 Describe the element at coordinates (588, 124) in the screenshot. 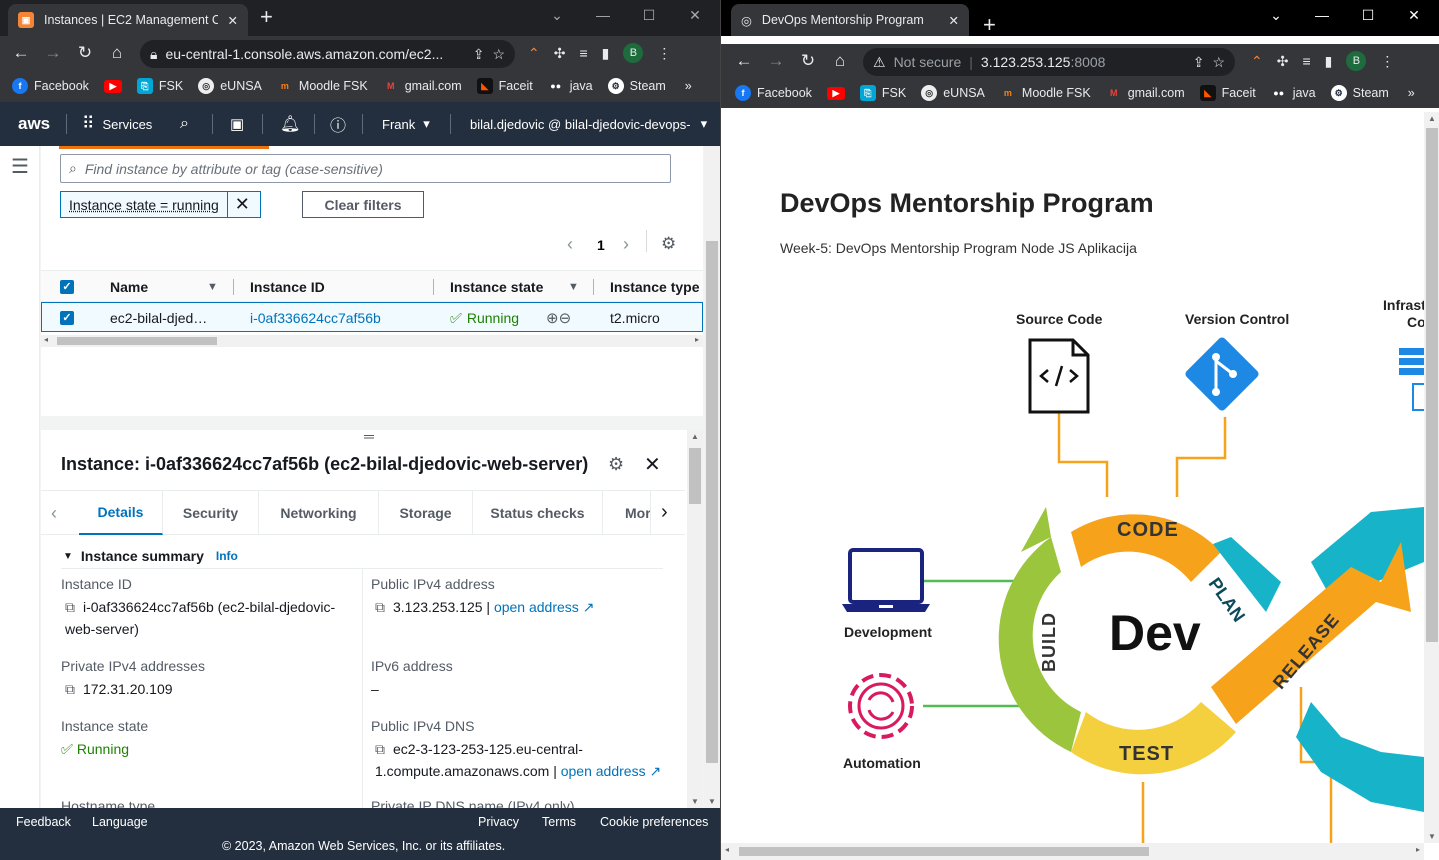

I see `account-menu: bilal.djedovic @ bilal-djedovic-devops- ▾` at that location.